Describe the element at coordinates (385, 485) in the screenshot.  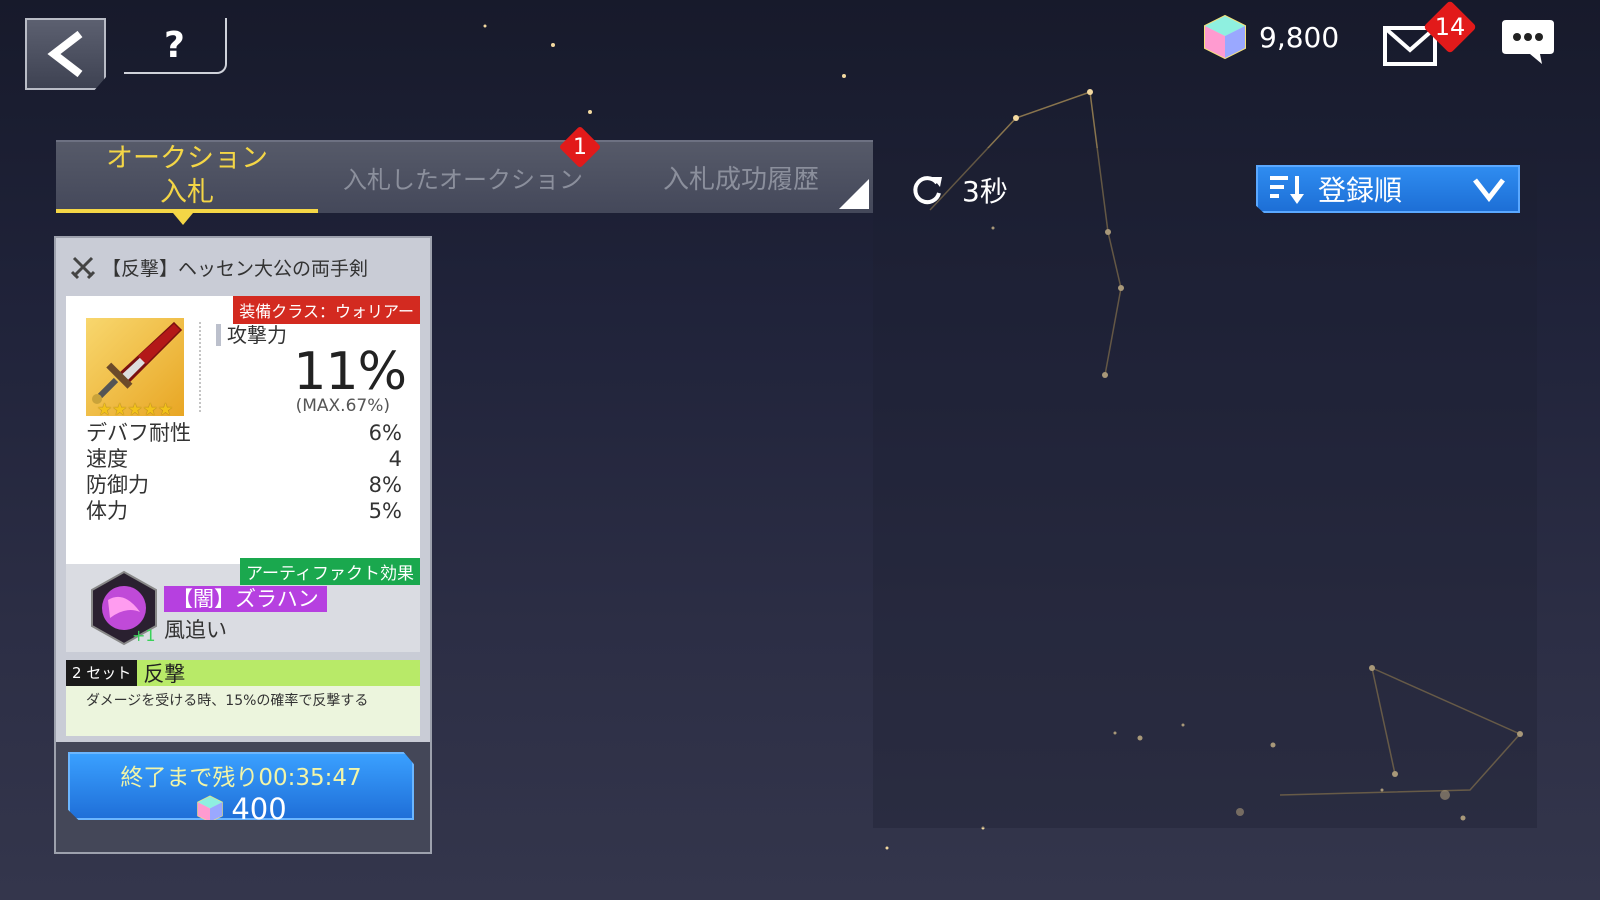
I see `sub-stat-value: 8%` at that location.